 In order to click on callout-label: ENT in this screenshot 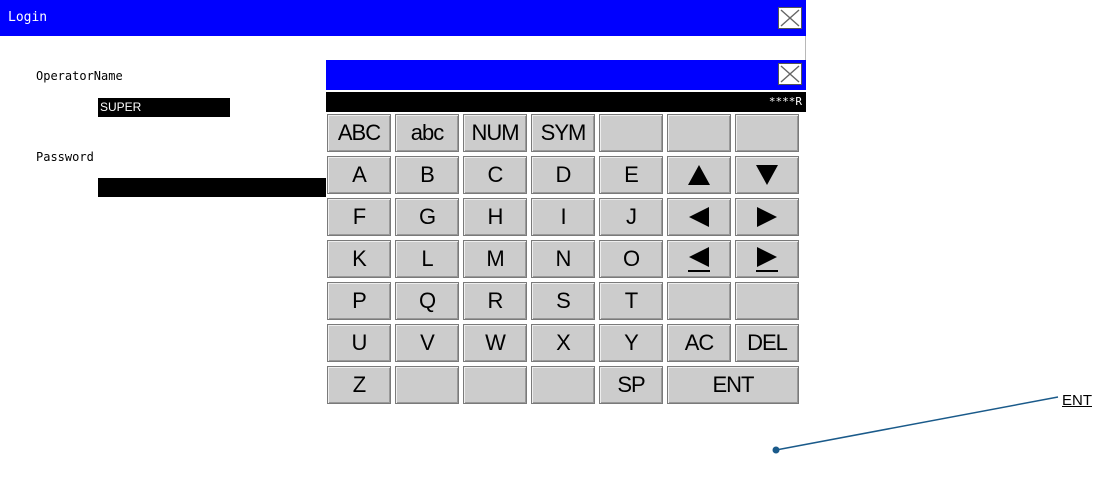, I will do `click(1077, 400)`.